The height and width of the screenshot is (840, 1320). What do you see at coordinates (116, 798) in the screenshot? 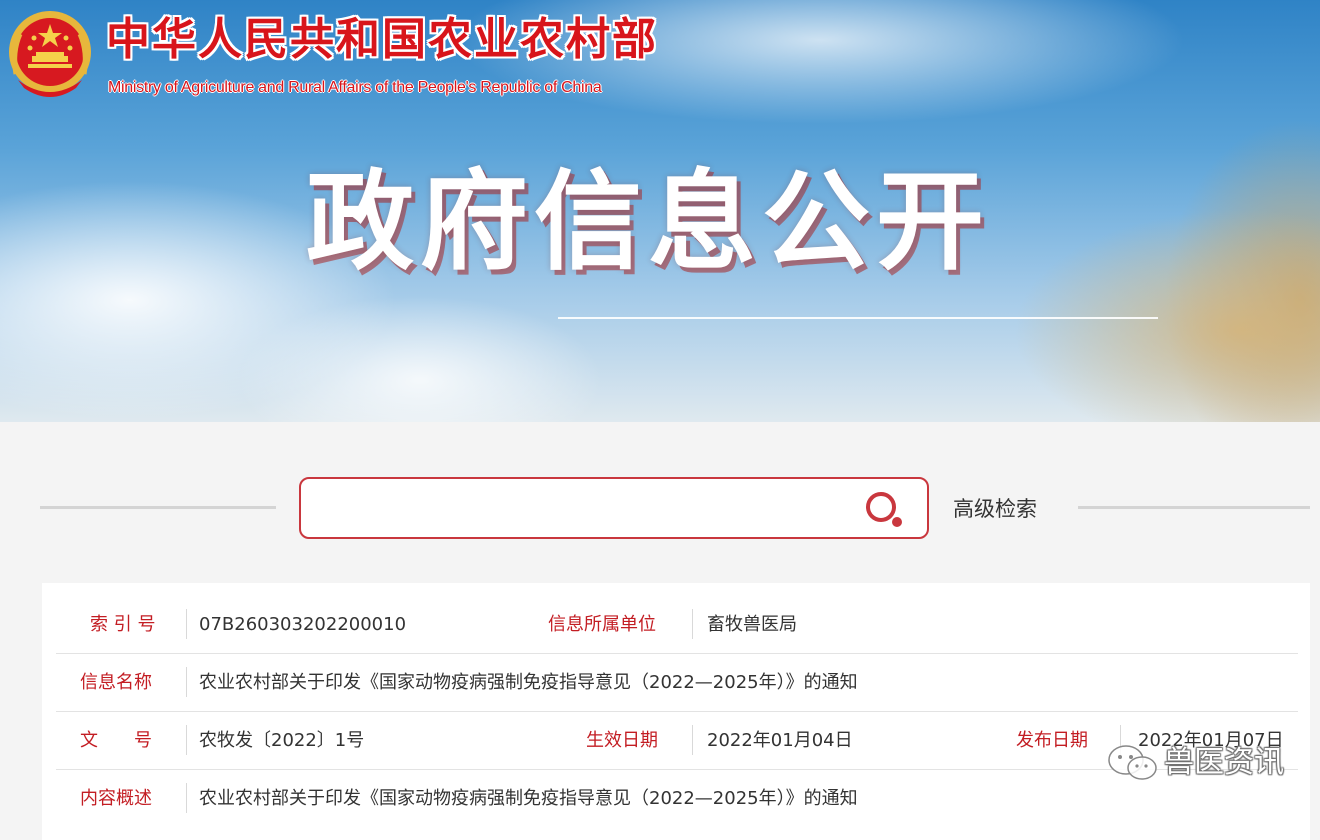
I see `summary-label: 内容概述` at bounding box center [116, 798].